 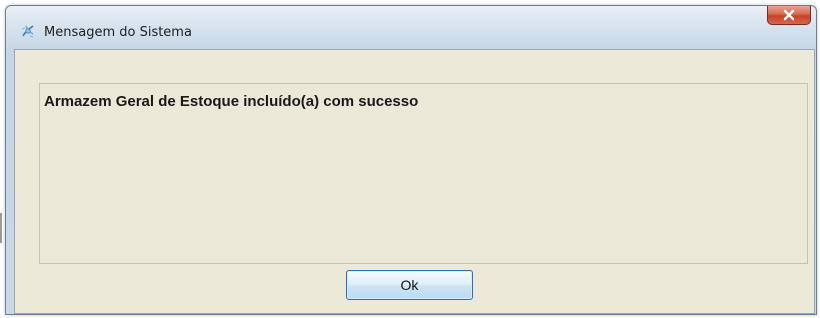 I want to click on close-button, so click(x=789, y=15).